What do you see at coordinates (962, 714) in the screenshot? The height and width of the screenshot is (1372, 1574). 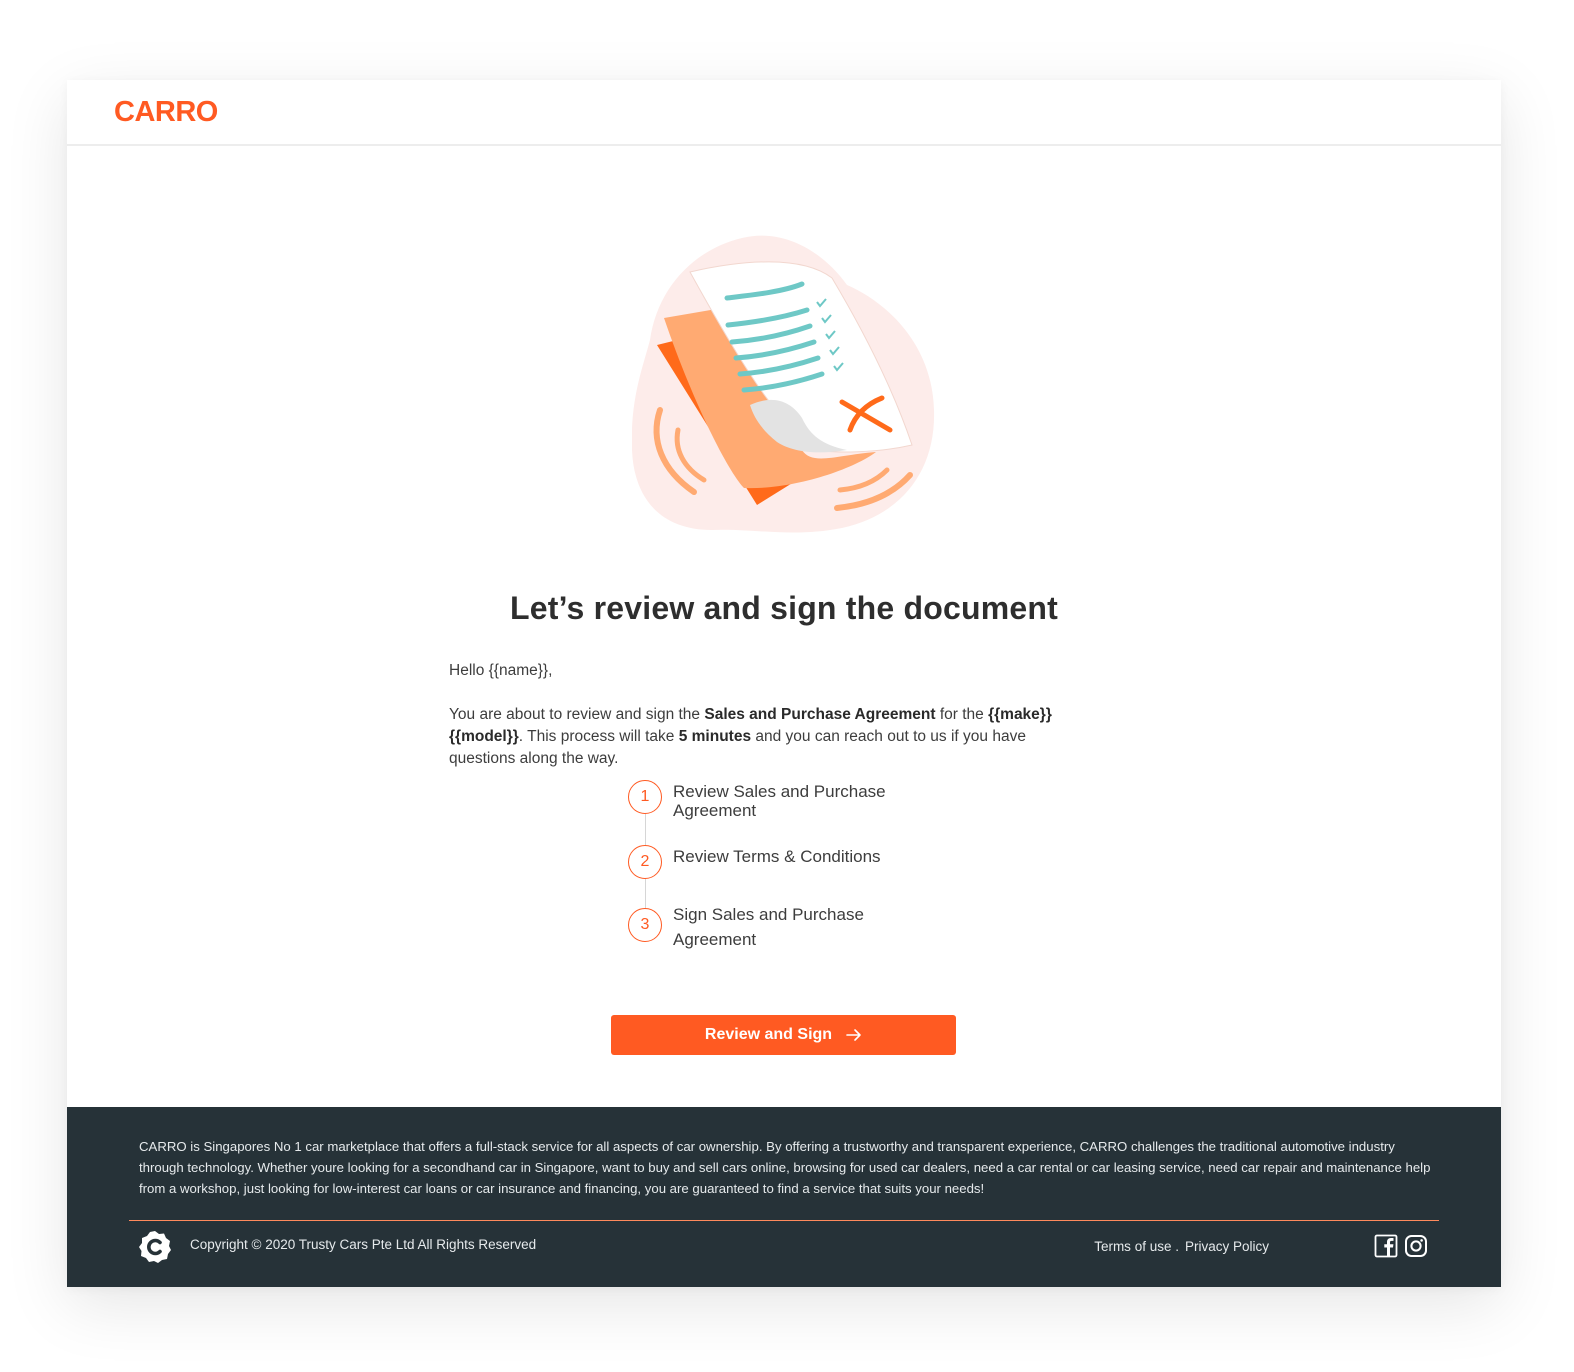 I see `intro-text-2: for the` at bounding box center [962, 714].